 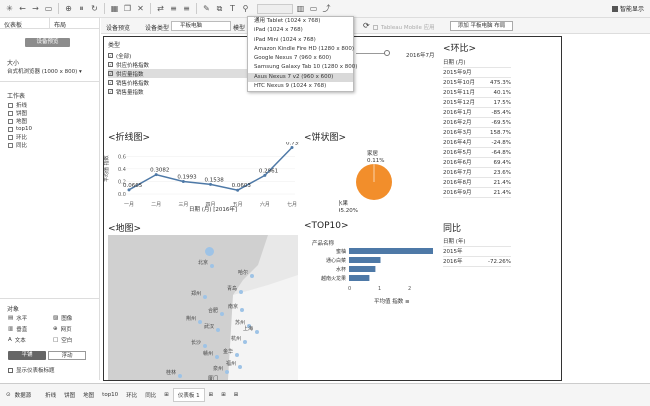 What do you see at coordinates (302, 67) in the screenshot?
I see `dropdown-option: Samsung Galaxy Tab 10 (1280 x 800)` at bounding box center [302, 67].